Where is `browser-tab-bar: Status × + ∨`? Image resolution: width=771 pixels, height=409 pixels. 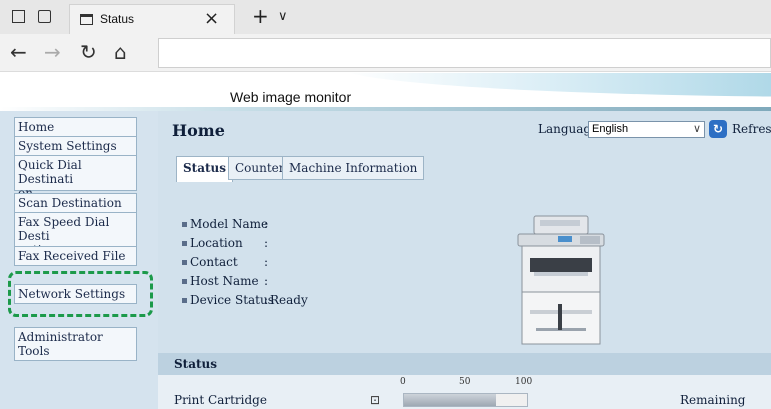 browser-tab-bar: Status × + ∨ is located at coordinates (385, 17).